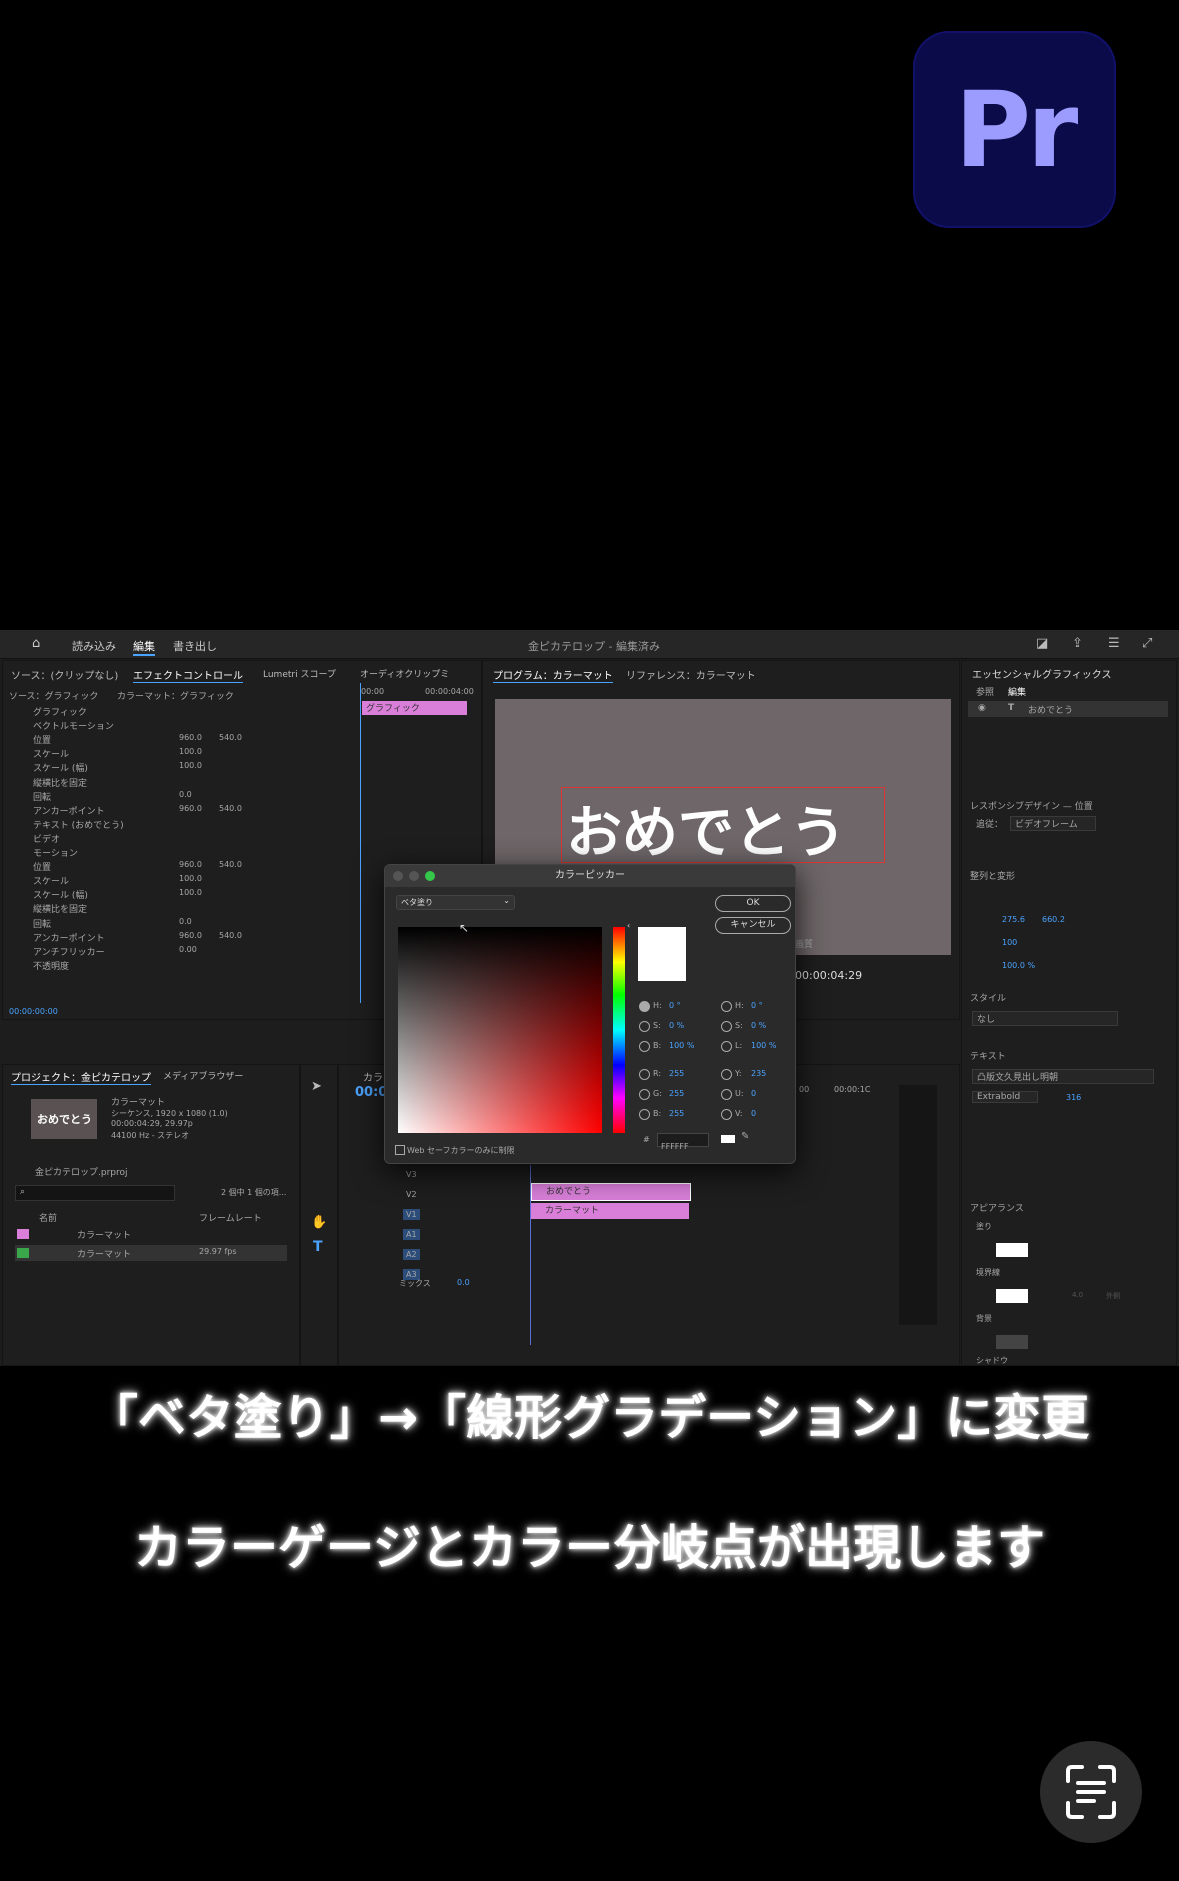 This screenshot has width=1179, height=1881. Describe the element at coordinates (400, 1150) in the screenshot. I see `websafe-checkbox` at that location.